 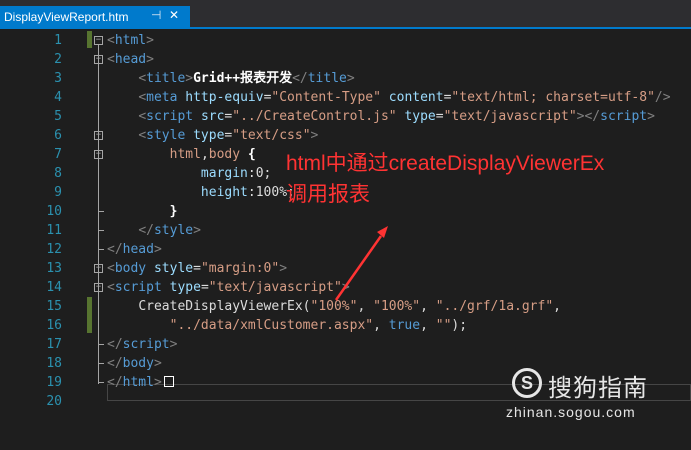 I want to click on watermark-url: zhinan.sogou.com, so click(x=571, y=412).